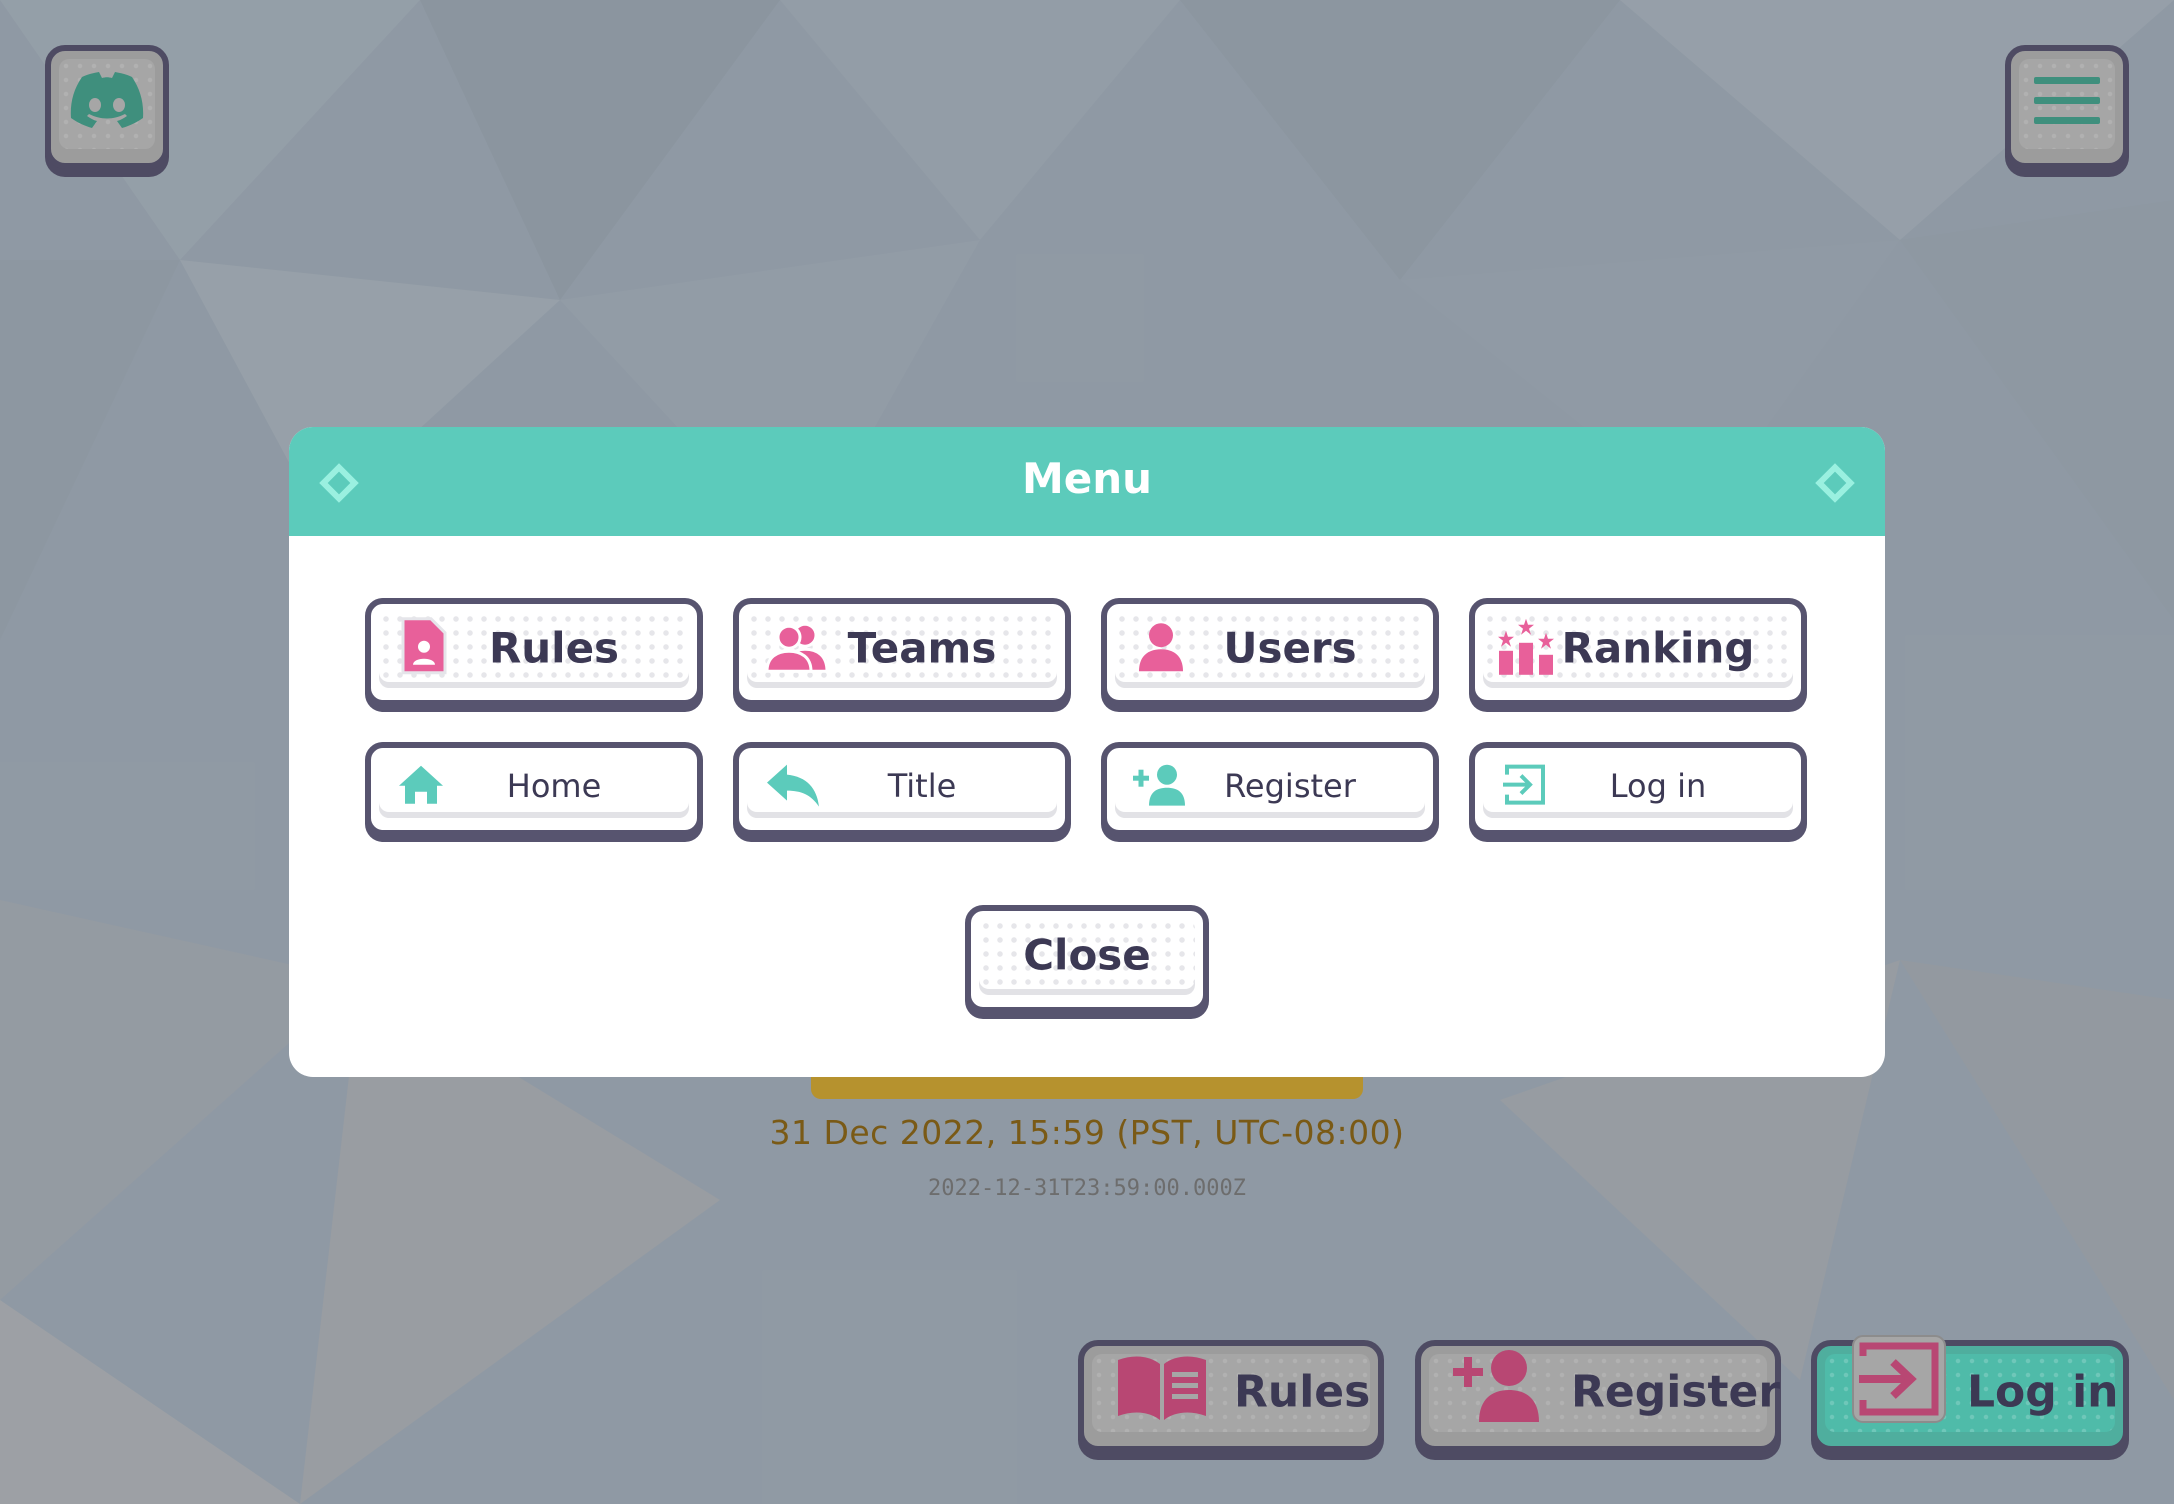 The height and width of the screenshot is (1504, 2174). Describe the element at coordinates (1087, 1132) in the screenshot. I see `end-date-local: 31 Dec 2022, 15:59 (PST, UTC-08:00)` at that location.